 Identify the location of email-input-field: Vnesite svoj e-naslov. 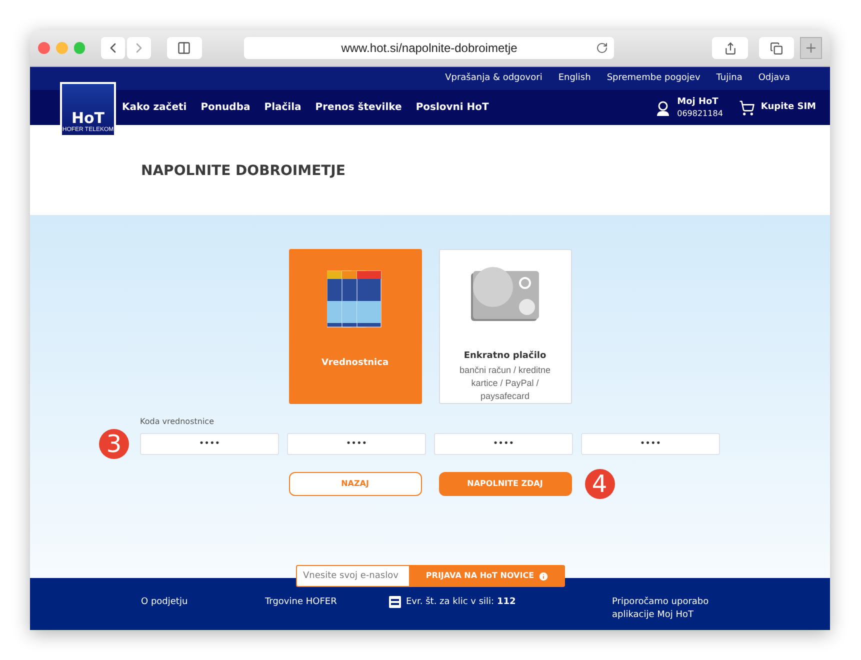
(353, 576).